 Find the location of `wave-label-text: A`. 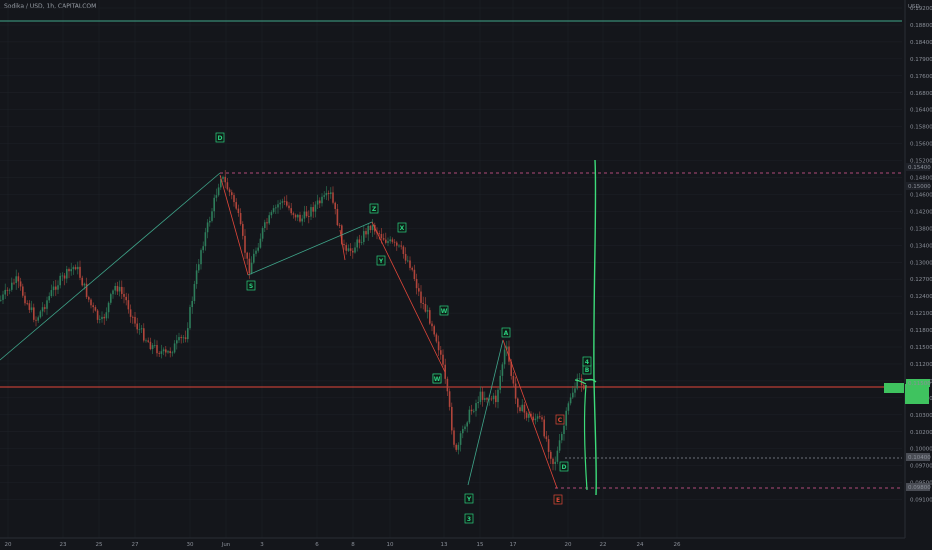

wave-label-text: A is located at coordinates (506, 333).